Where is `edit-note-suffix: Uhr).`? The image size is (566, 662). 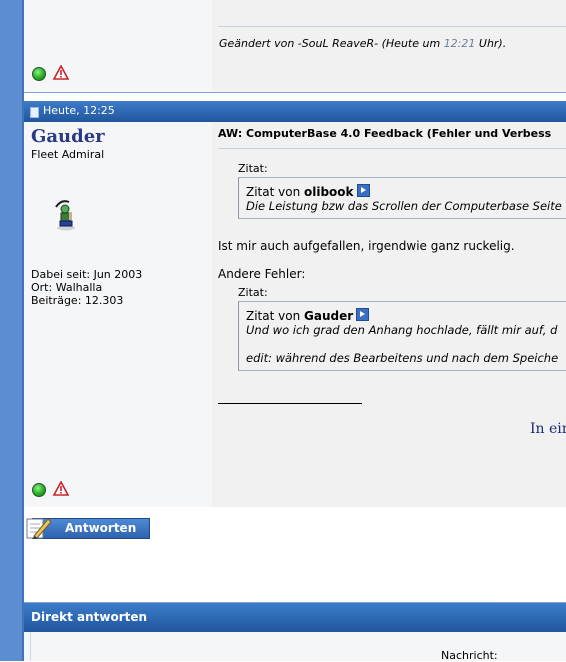
edit-note-suffix: Uhr). is located at coordinates (491, 43).